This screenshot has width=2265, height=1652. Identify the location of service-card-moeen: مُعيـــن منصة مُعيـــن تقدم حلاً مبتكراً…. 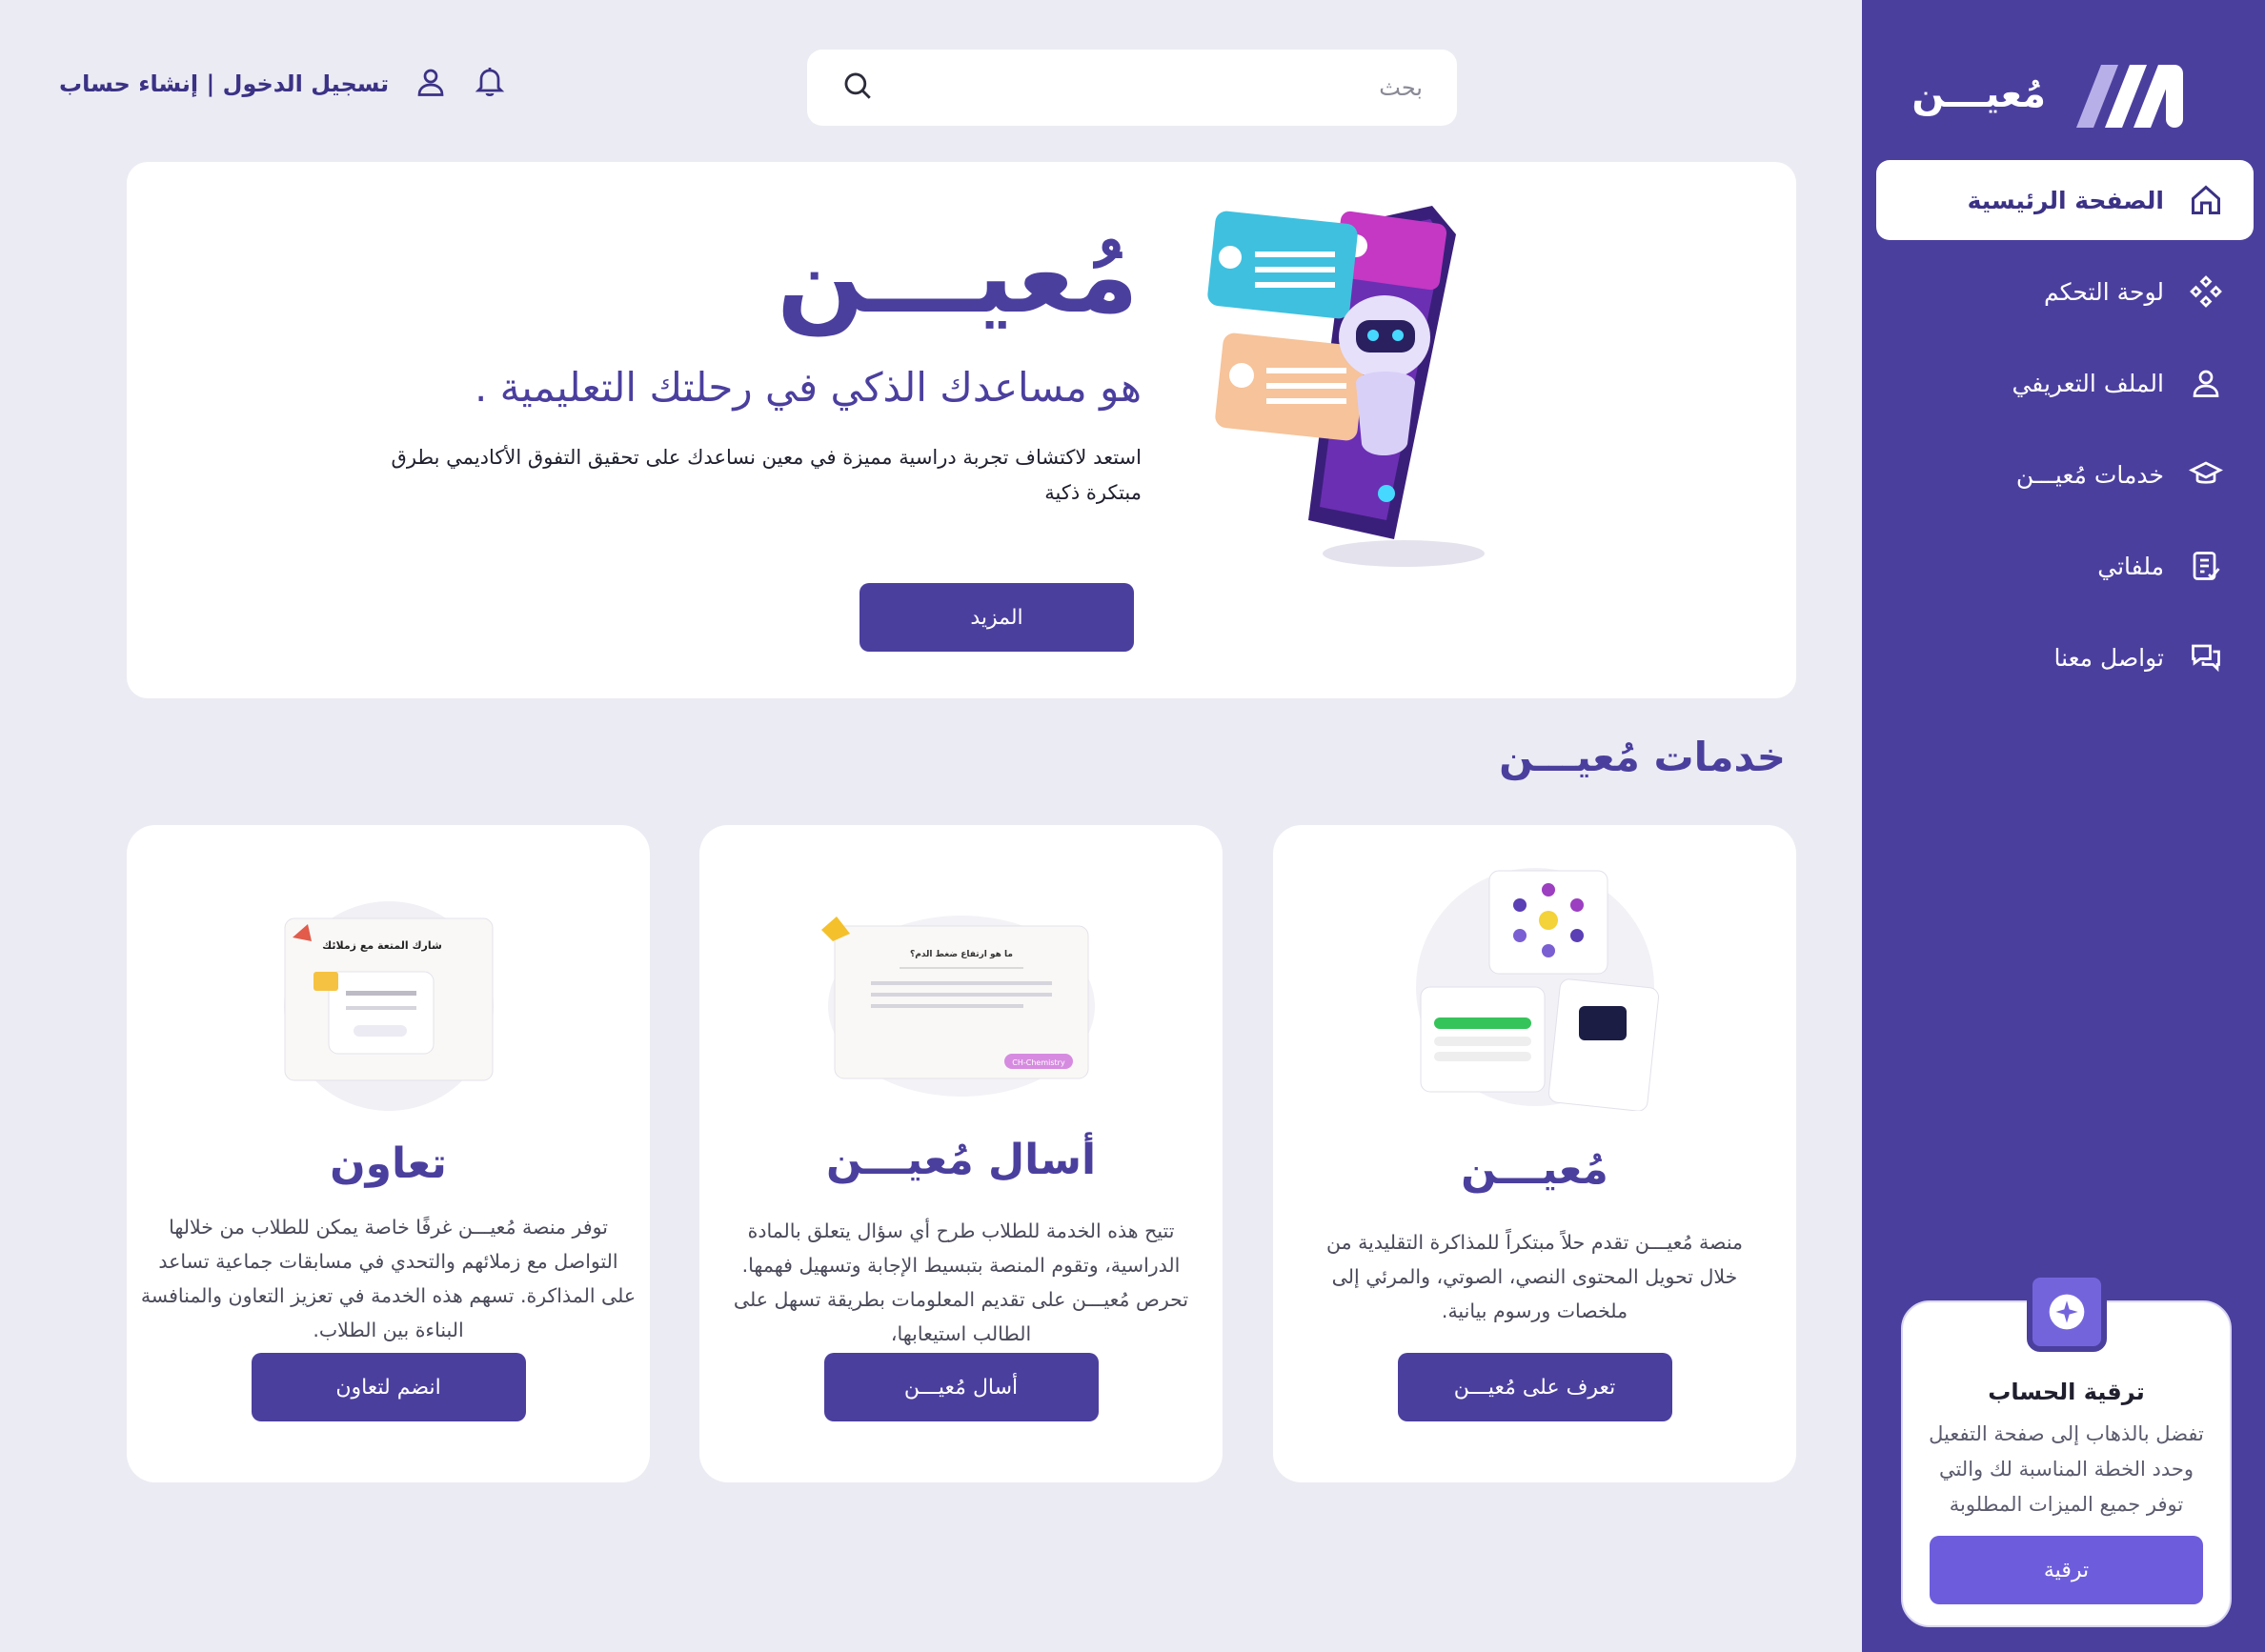
(1535, 1153).